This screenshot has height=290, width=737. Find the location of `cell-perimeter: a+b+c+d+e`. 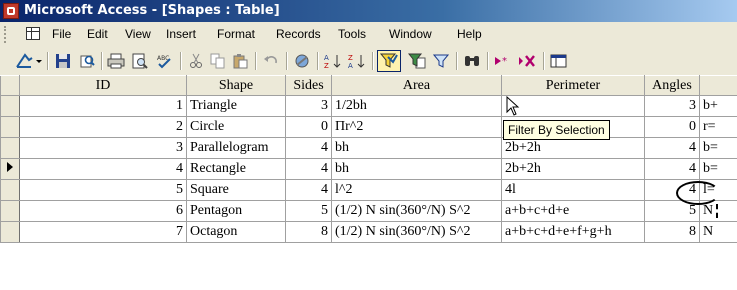

cell-perimeter: a+b+c+d+e is located at coordinates (573, 211).